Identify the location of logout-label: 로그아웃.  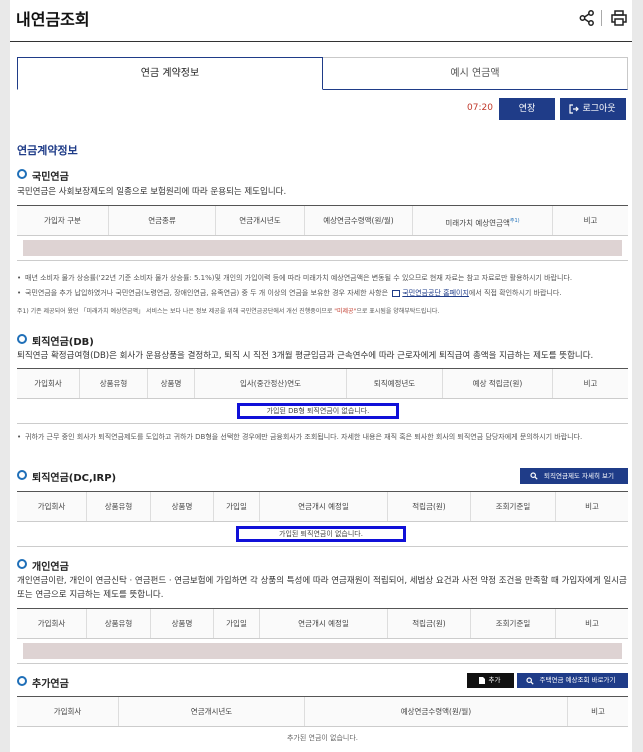
(599, 109).